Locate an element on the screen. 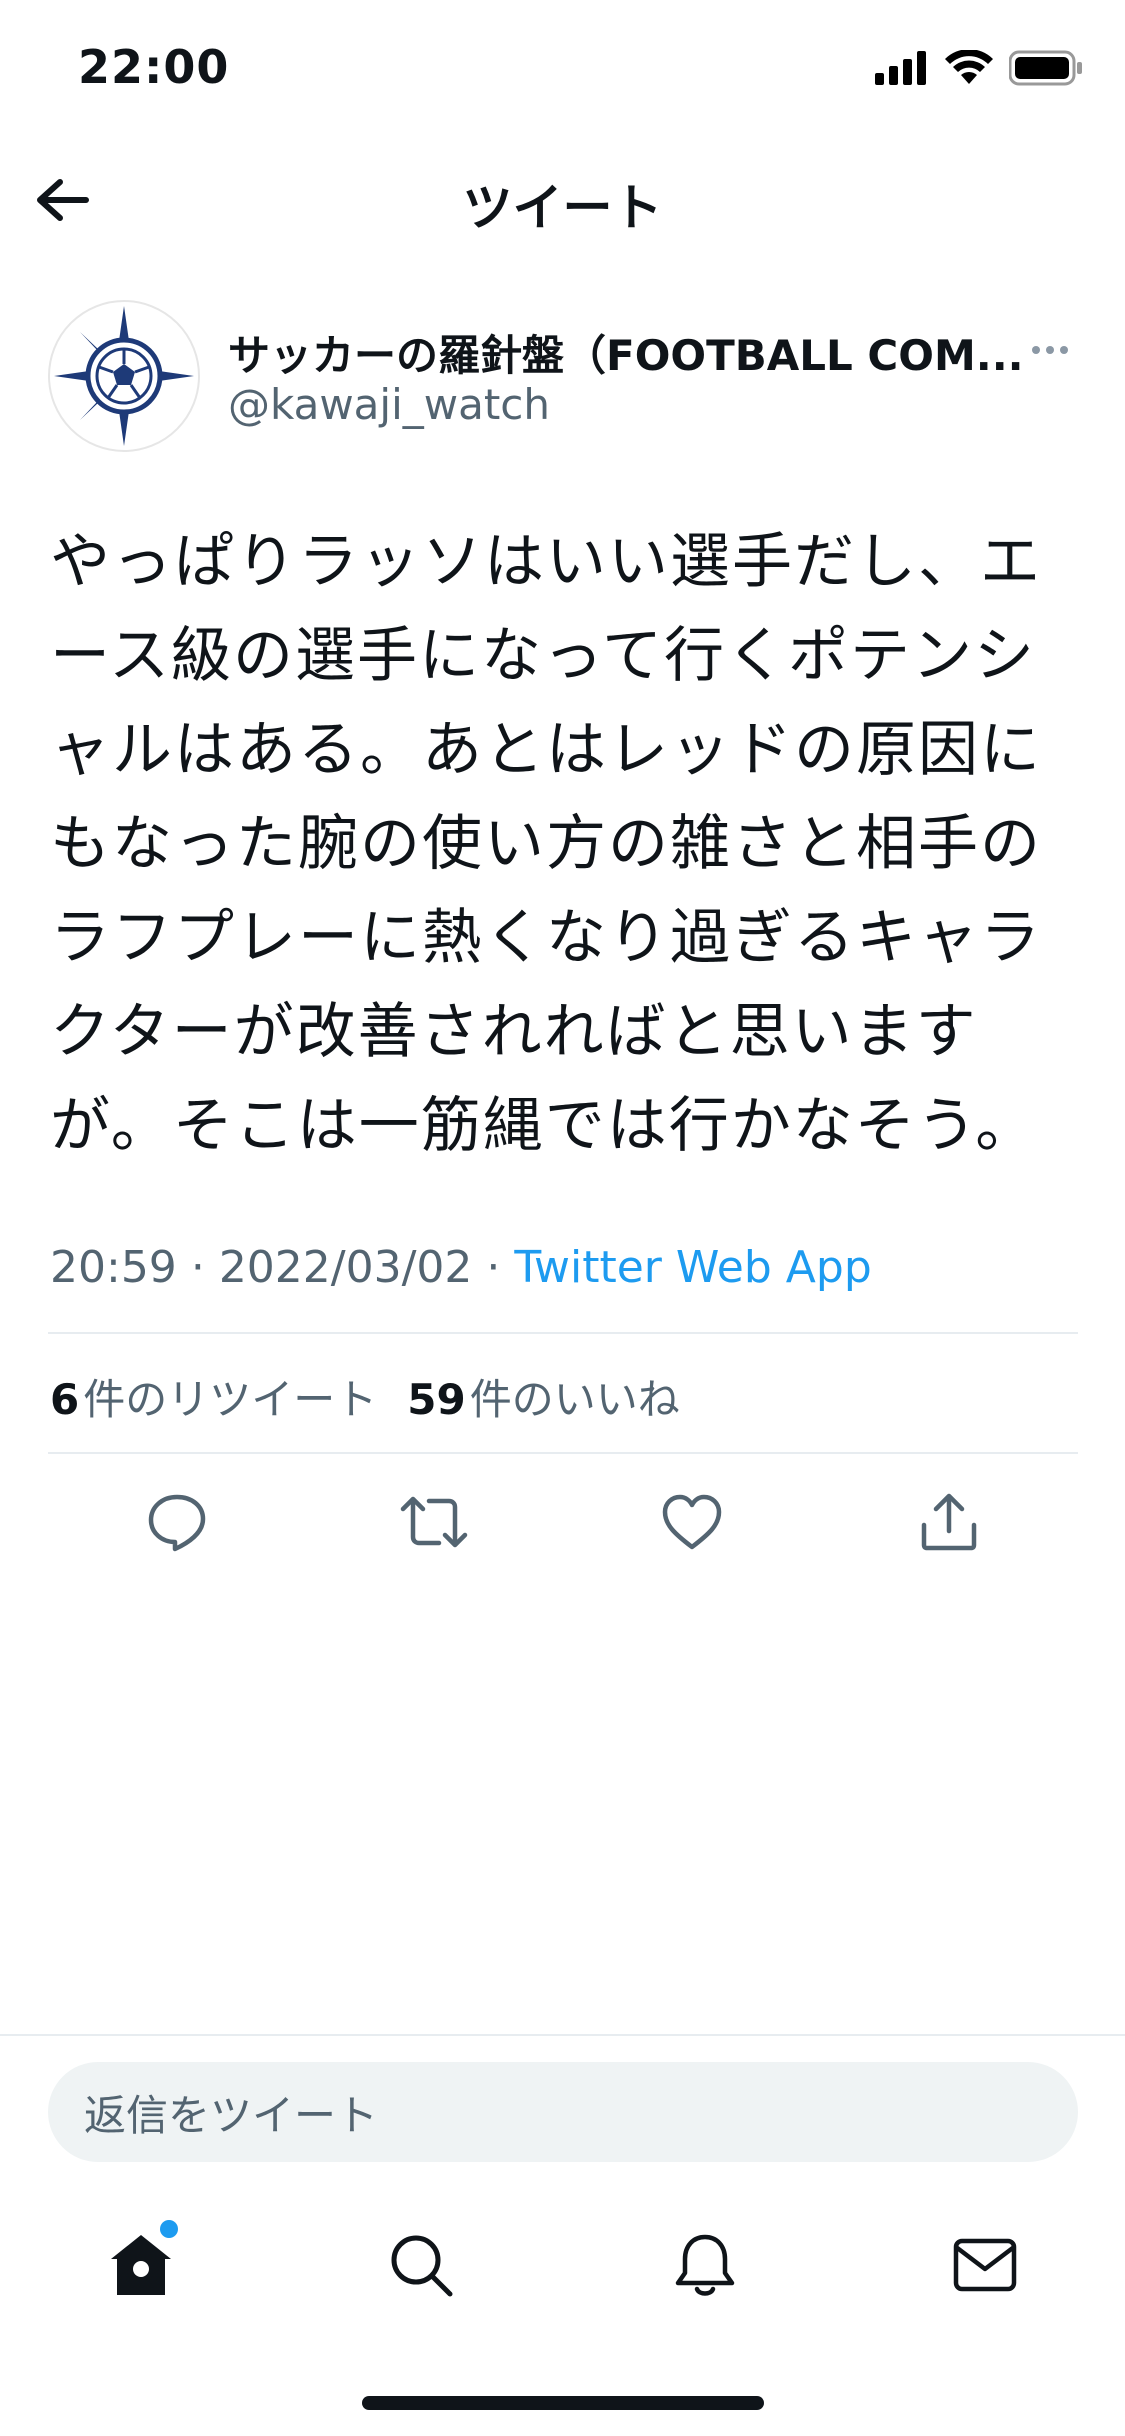 This screenshot has width=1125, height=2436. bell-icon is located at coordinates (705, 2265).